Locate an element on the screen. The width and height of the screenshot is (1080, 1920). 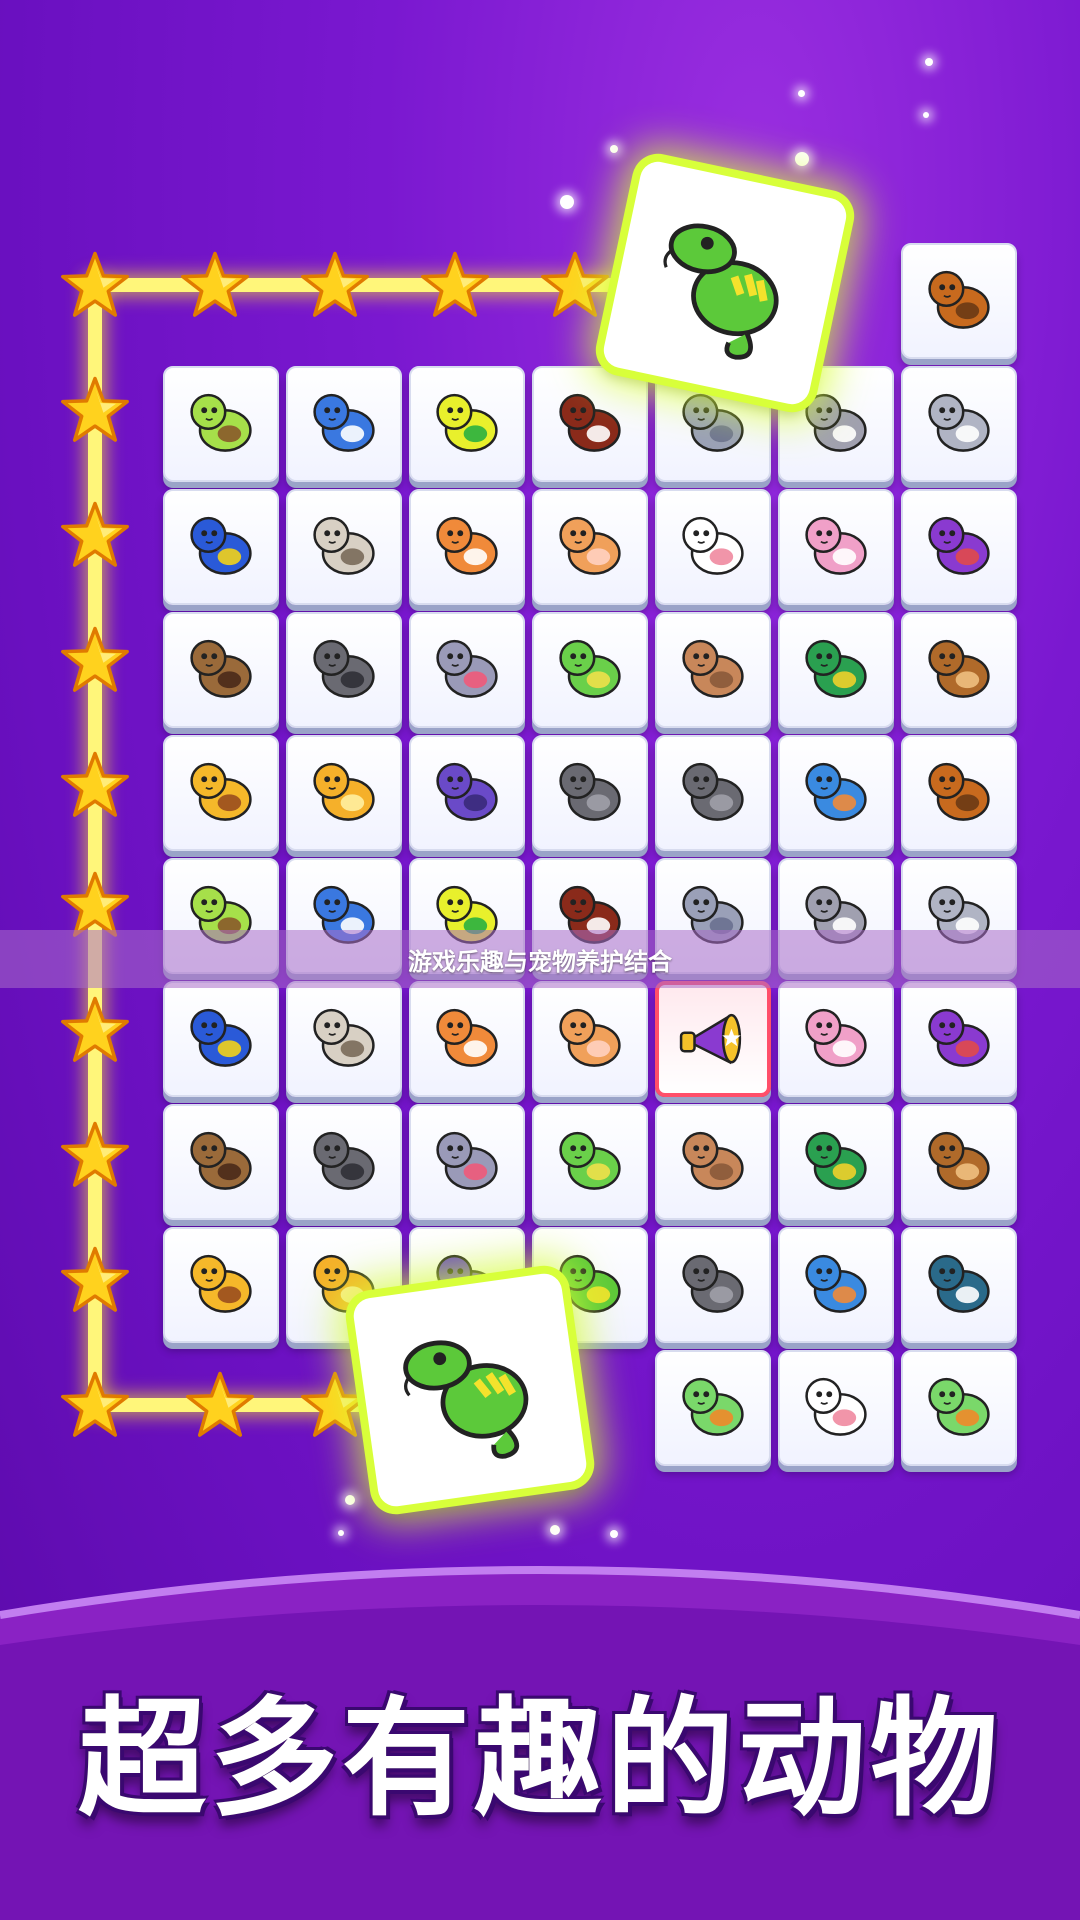
bat-icon is located at coordinates (467, 793).